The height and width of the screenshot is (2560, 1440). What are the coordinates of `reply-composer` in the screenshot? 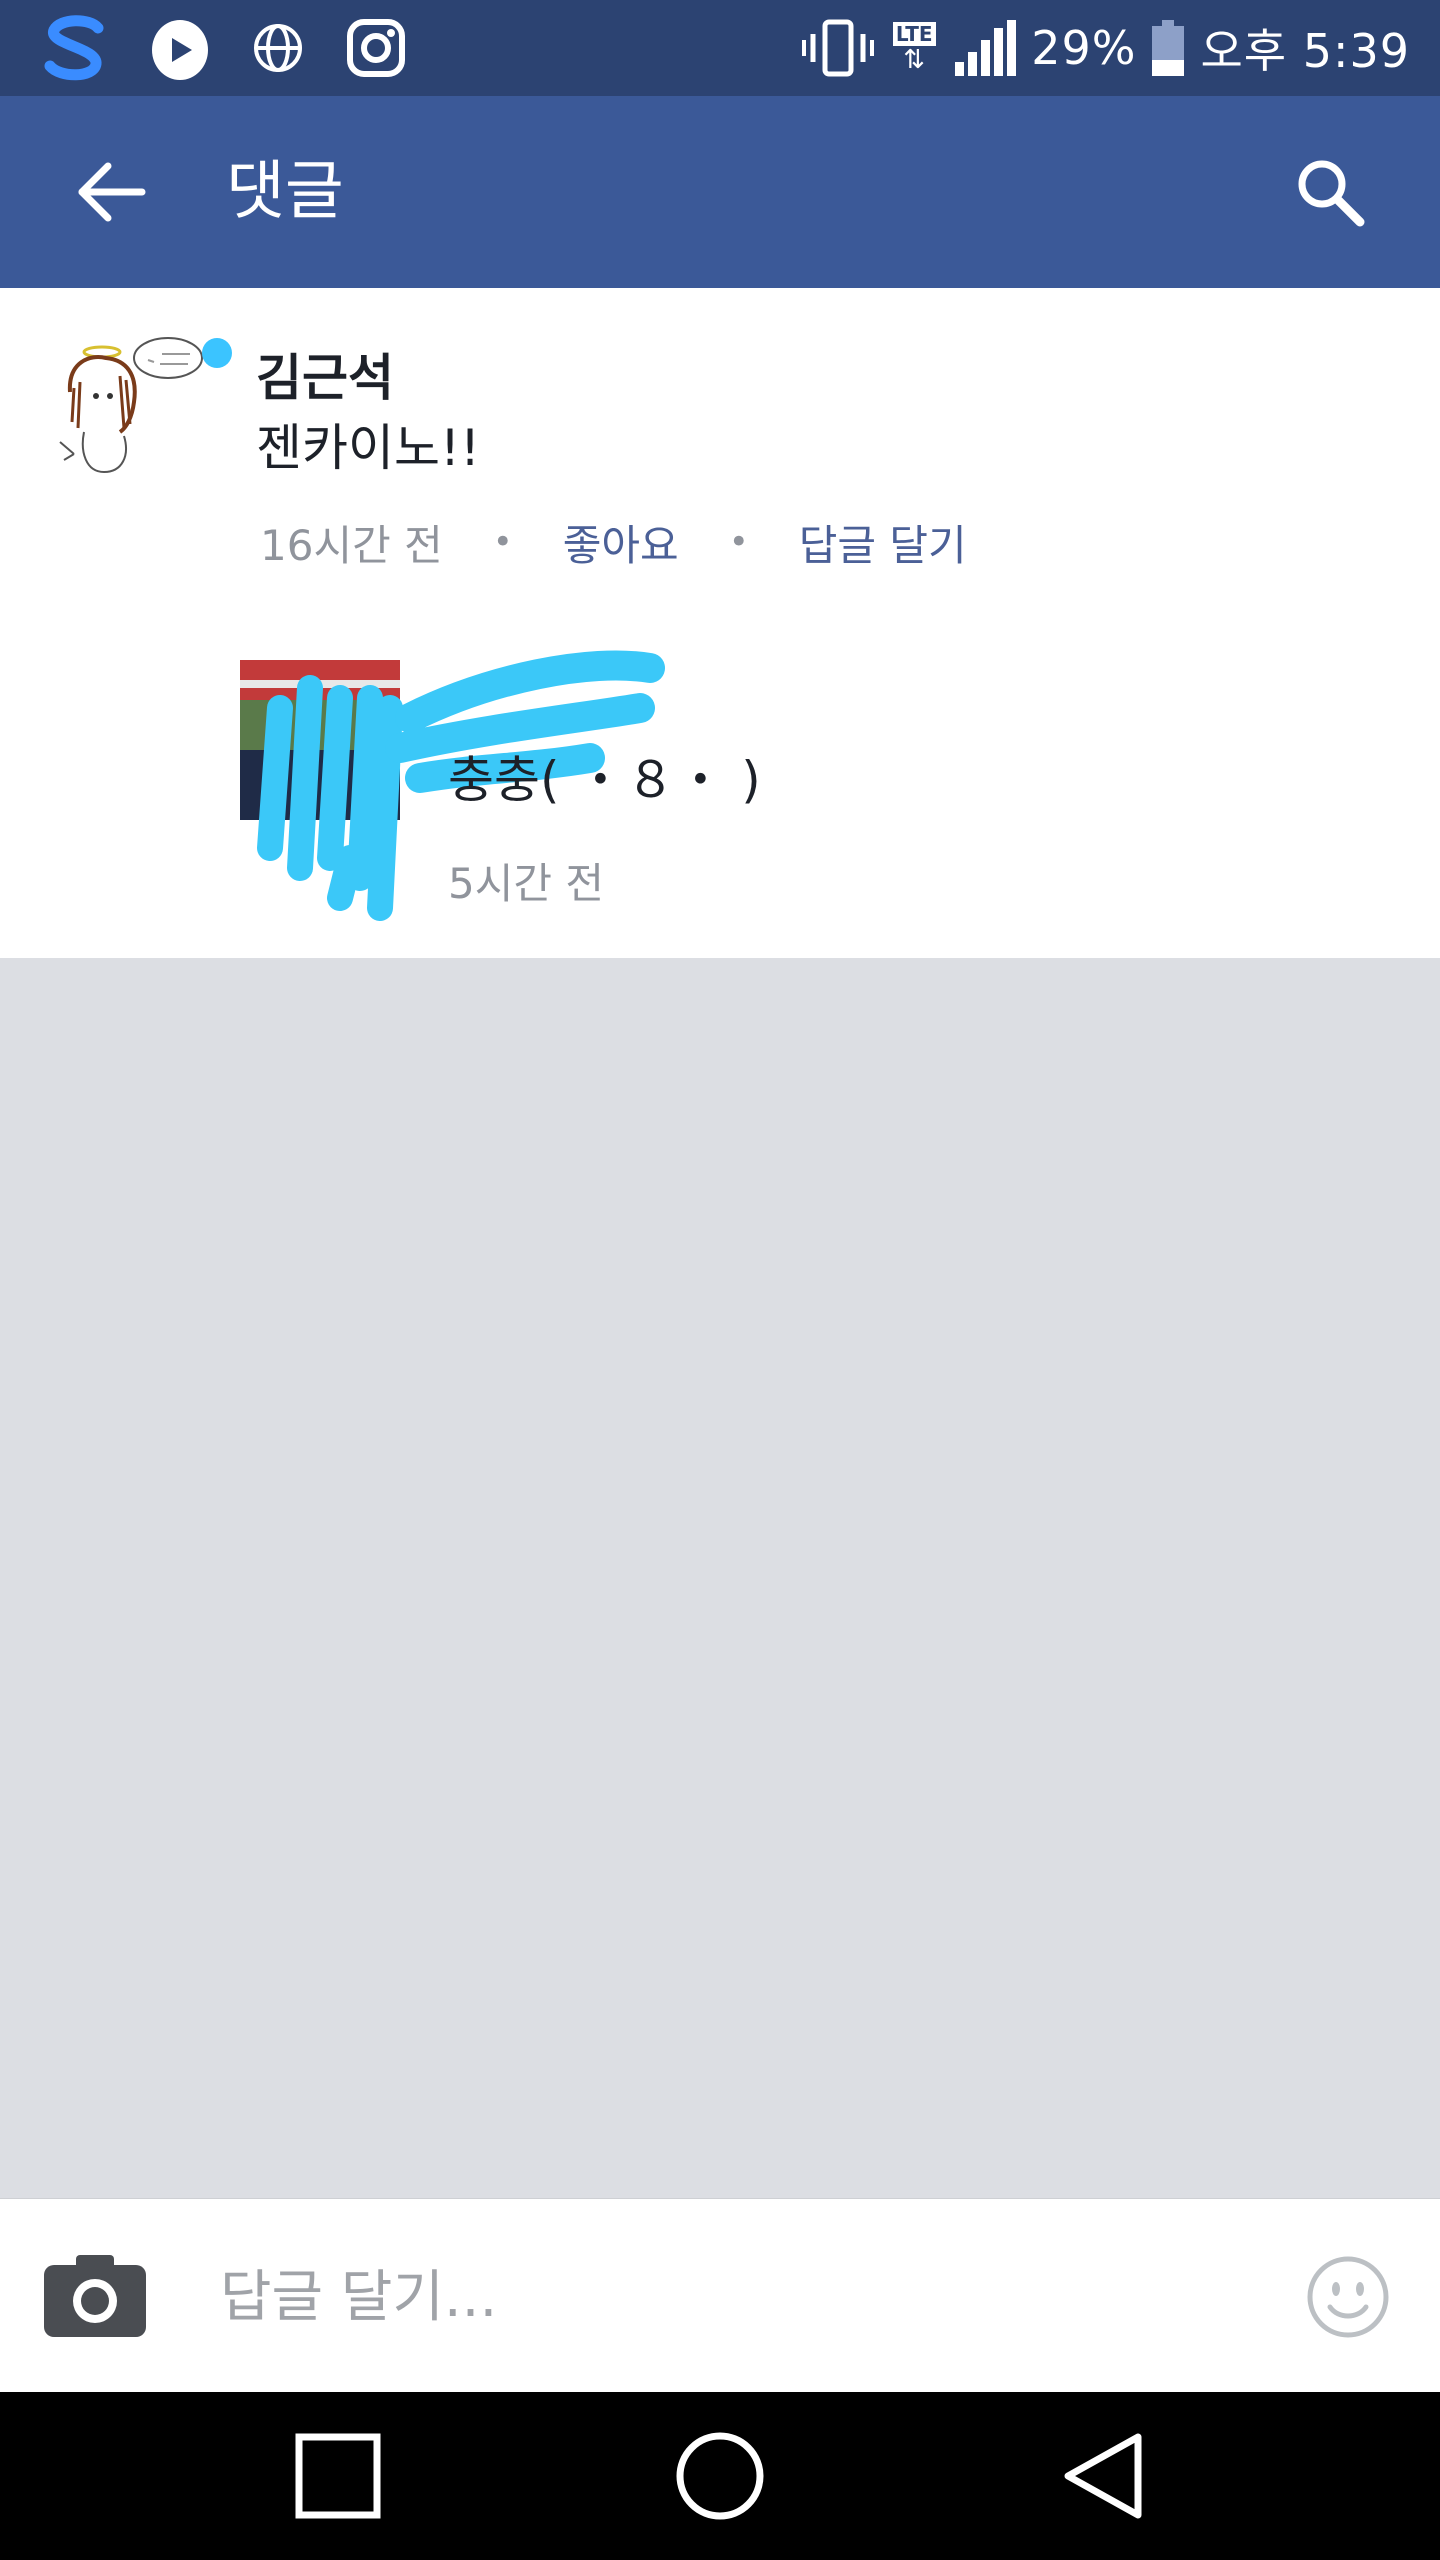 It's located at (720, 2295).